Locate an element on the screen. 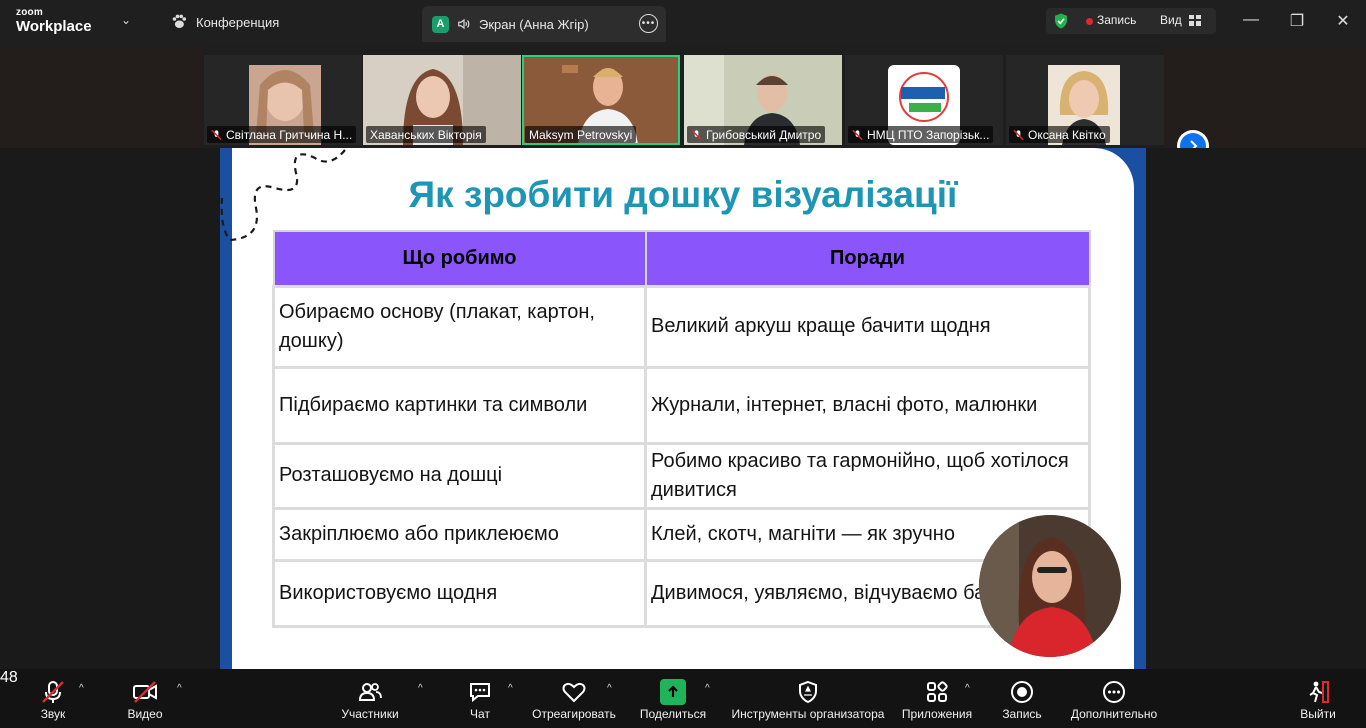 The height and width of the screenshot is (728, 1366). participant-tile: Оксана Квітко is located at coordinates (1085, 100).